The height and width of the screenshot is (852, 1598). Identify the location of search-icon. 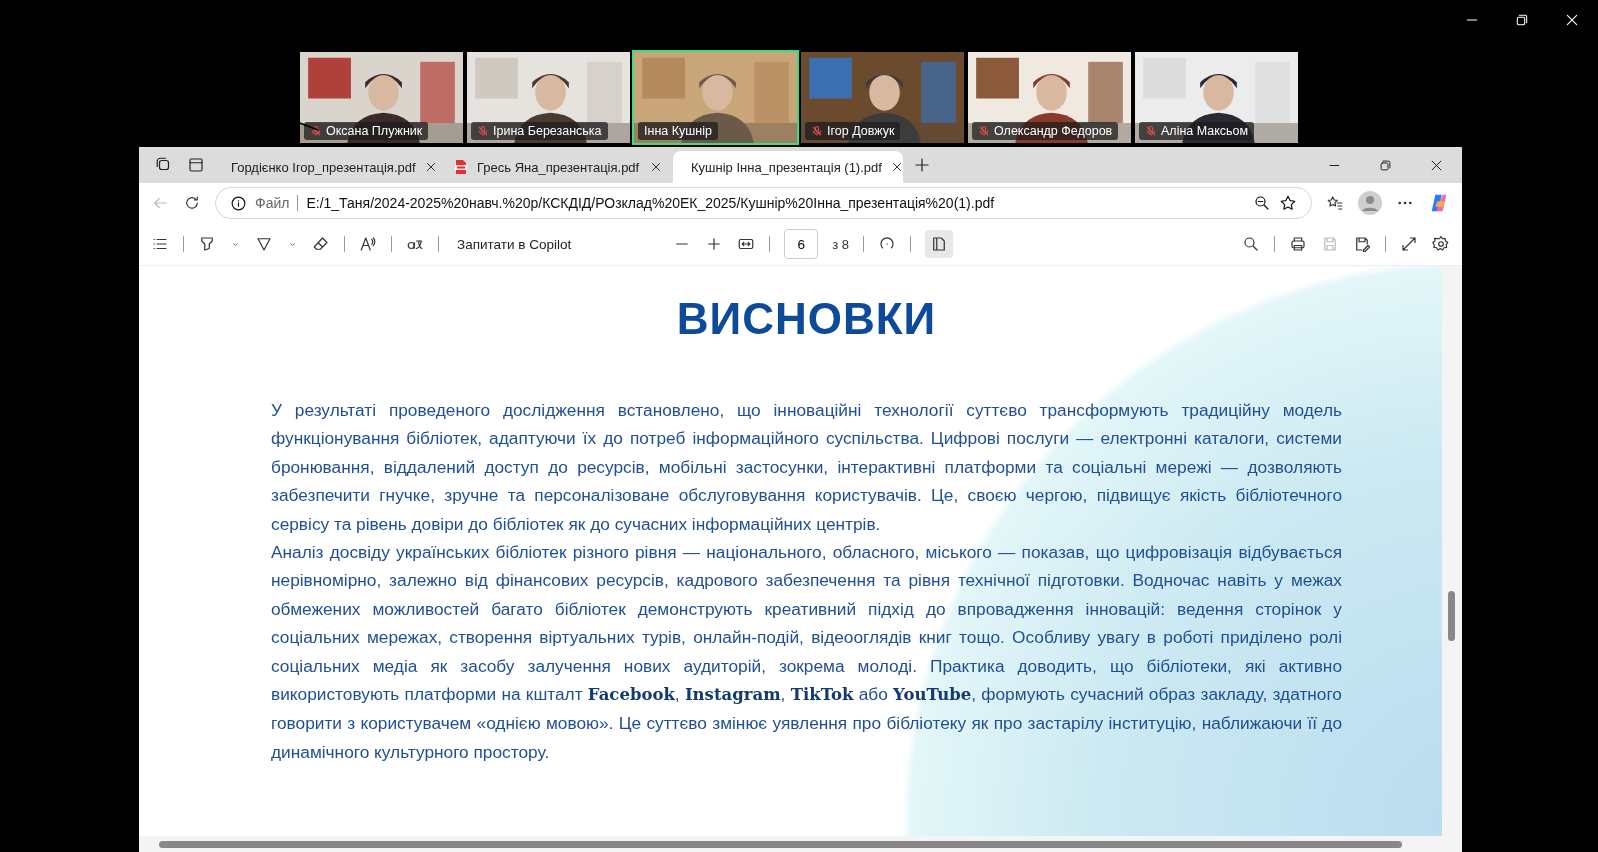
(1251, 244).